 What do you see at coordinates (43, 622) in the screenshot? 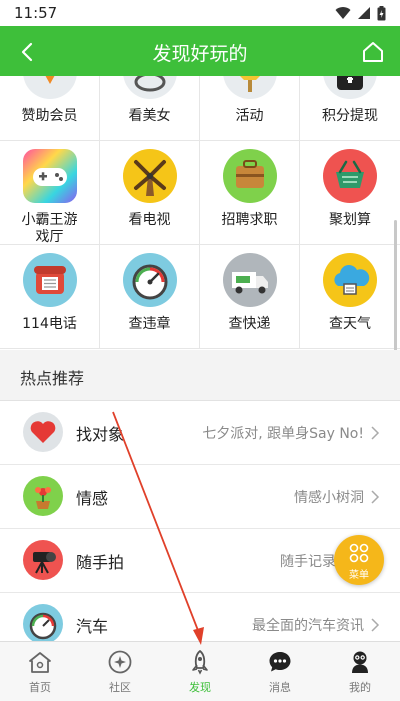
I see `car-gauge-icon` at bounding box center [43, 622].